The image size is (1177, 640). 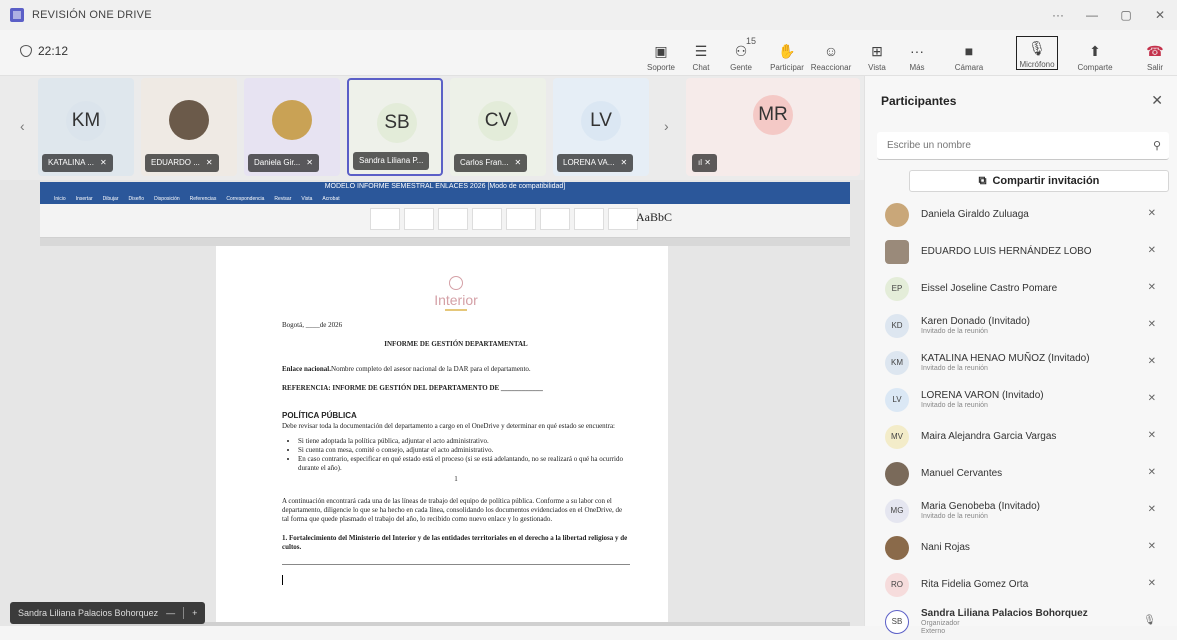 What do you see at coordinates (787, 53) in the screenshot?
I see `raise-hand-button: ✋ Participar` at bounding box center [787, 53].